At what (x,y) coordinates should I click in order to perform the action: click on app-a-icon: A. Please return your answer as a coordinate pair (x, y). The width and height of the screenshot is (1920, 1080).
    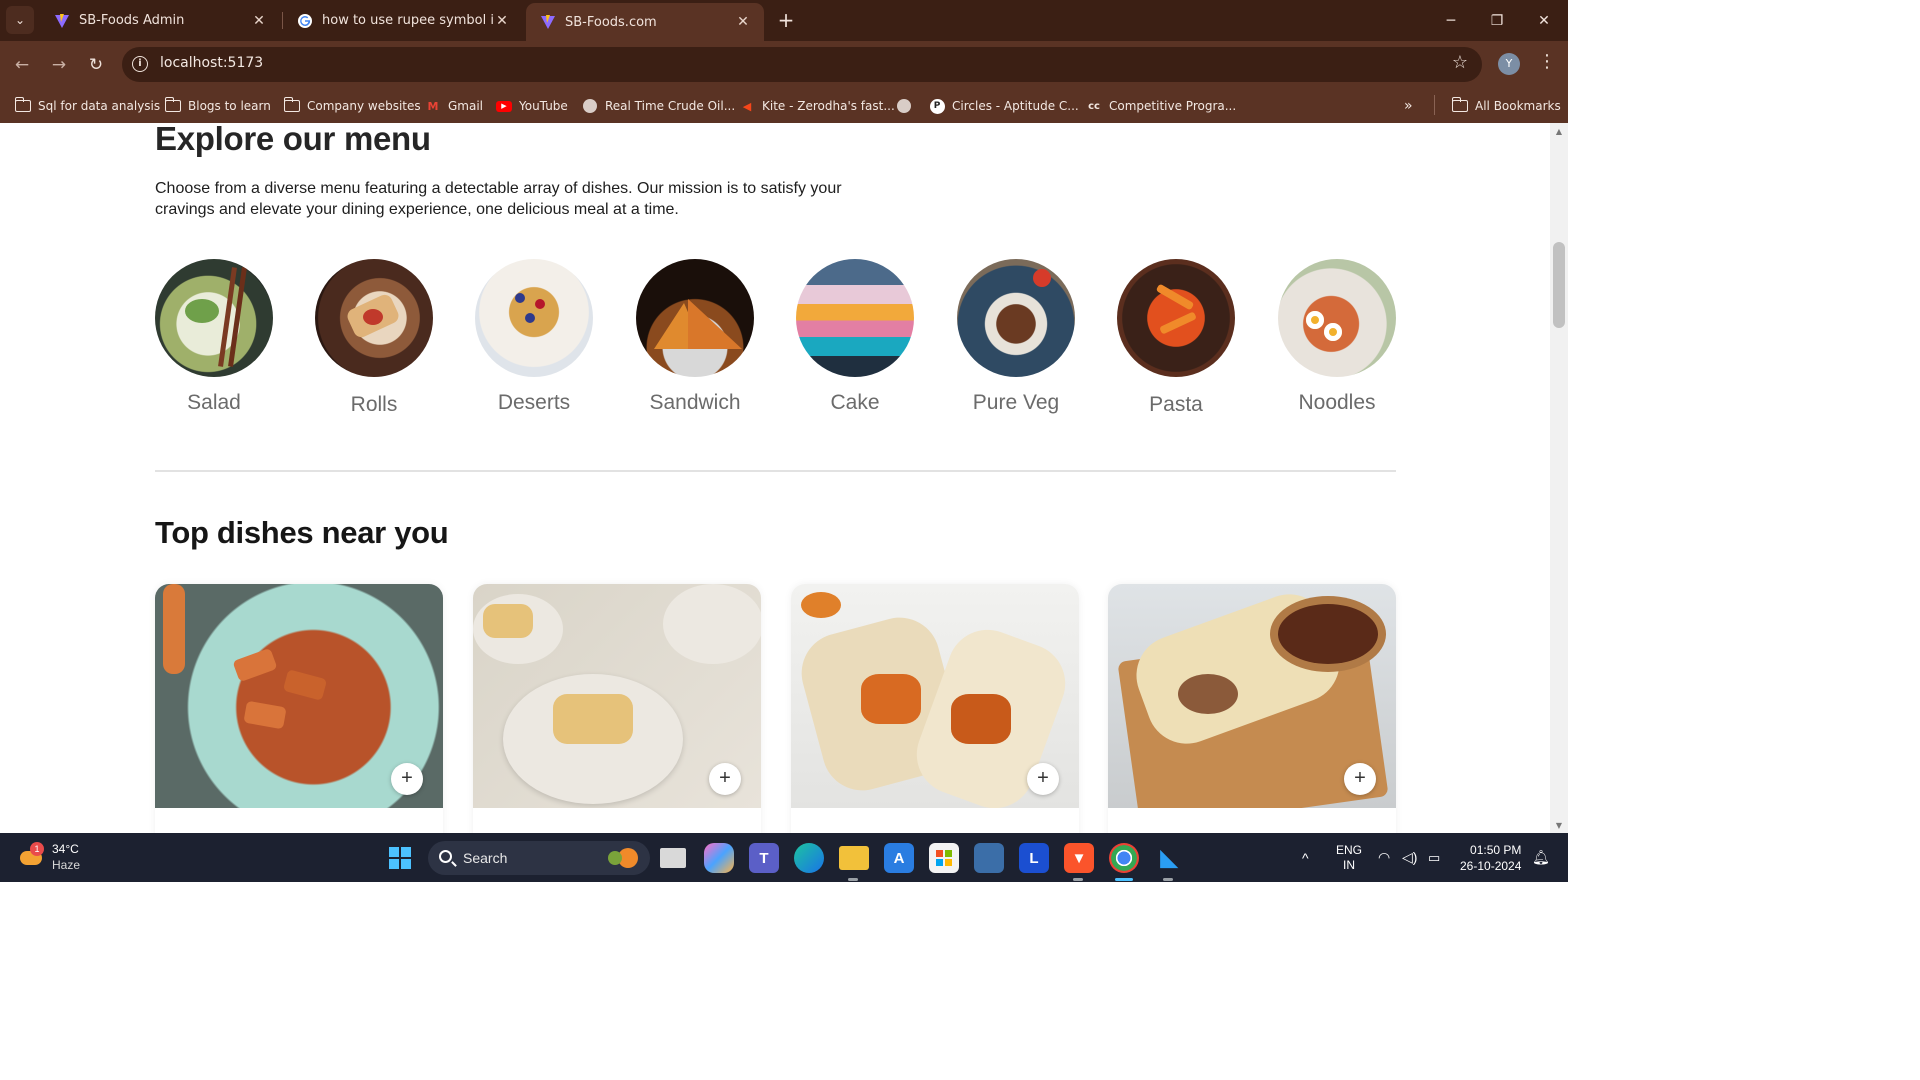
    Looking at the image, I should click on (899, 858).